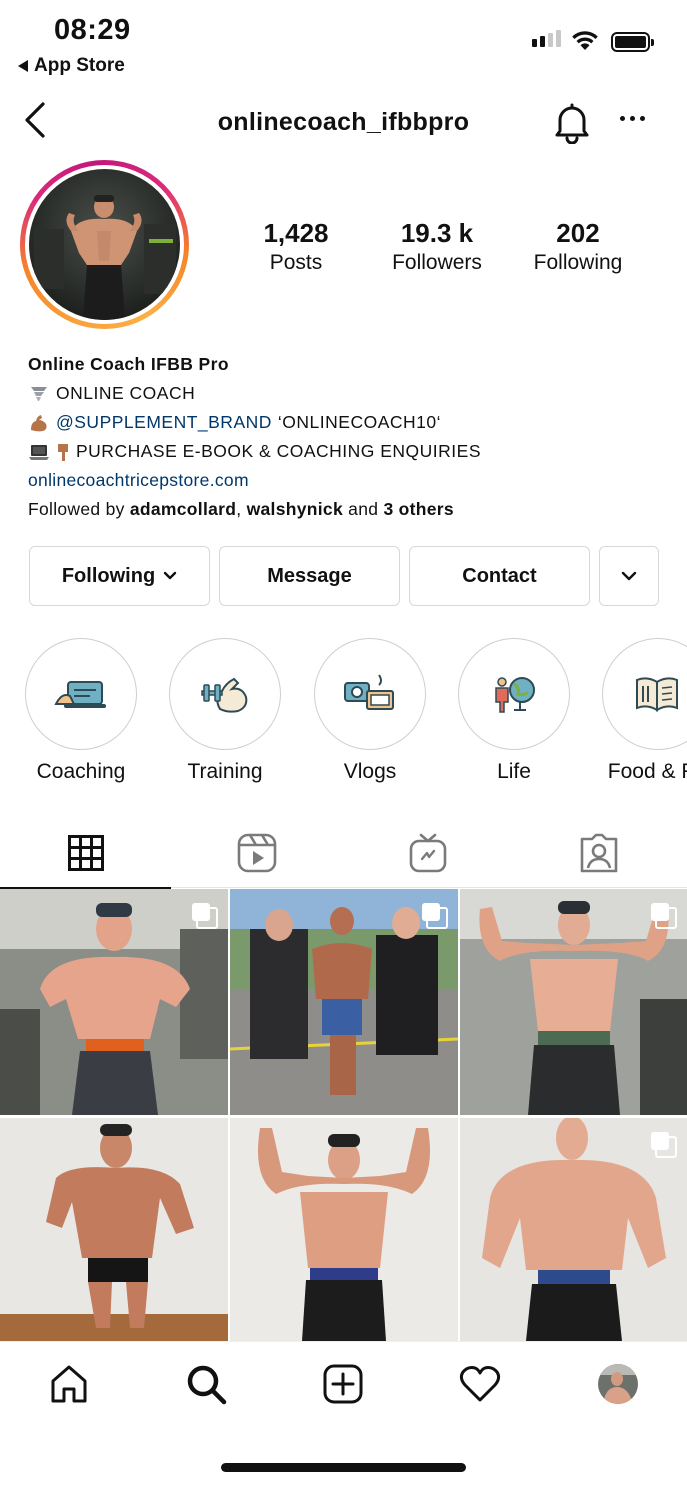 This screenshot has width=687, height=1486. I want to click on tab-igtv, so click(427, 853).